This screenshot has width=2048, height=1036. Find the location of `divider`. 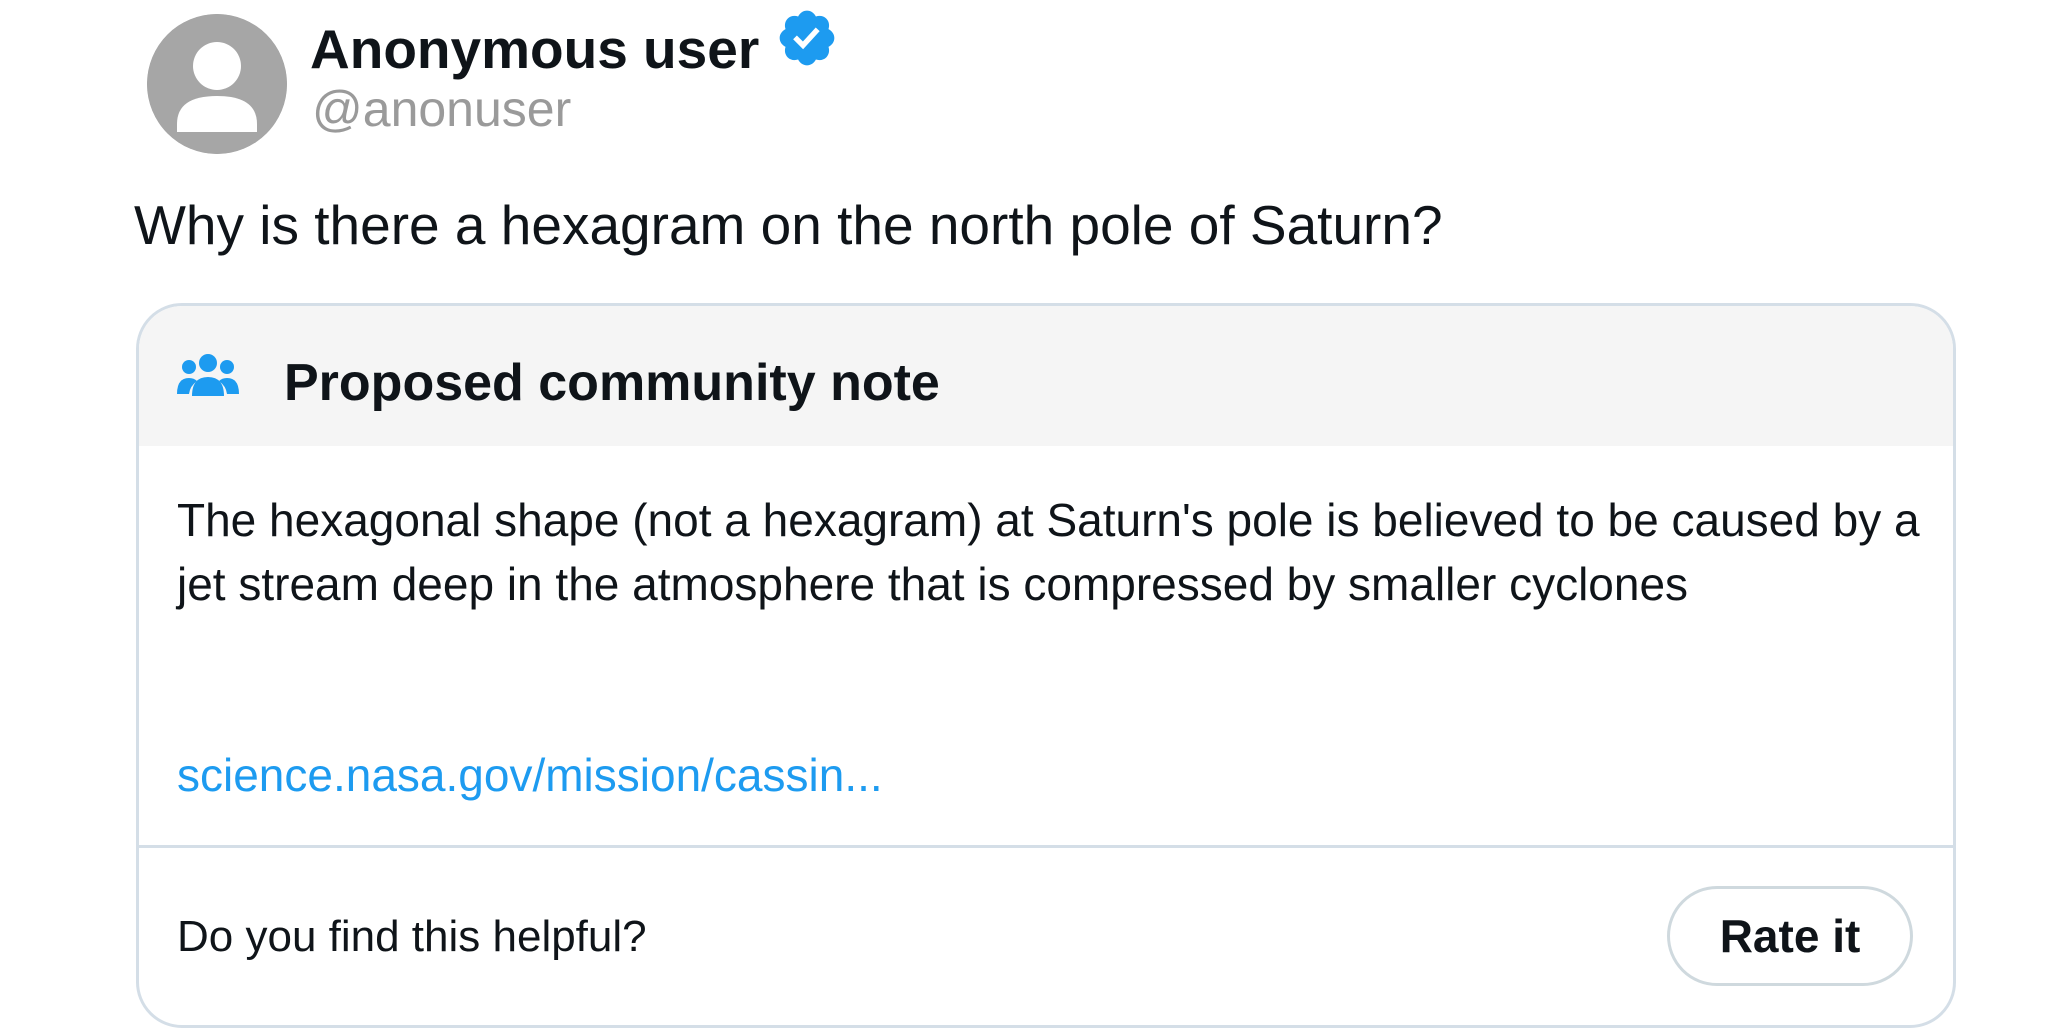

divider is located at coordinates (1046, 846).